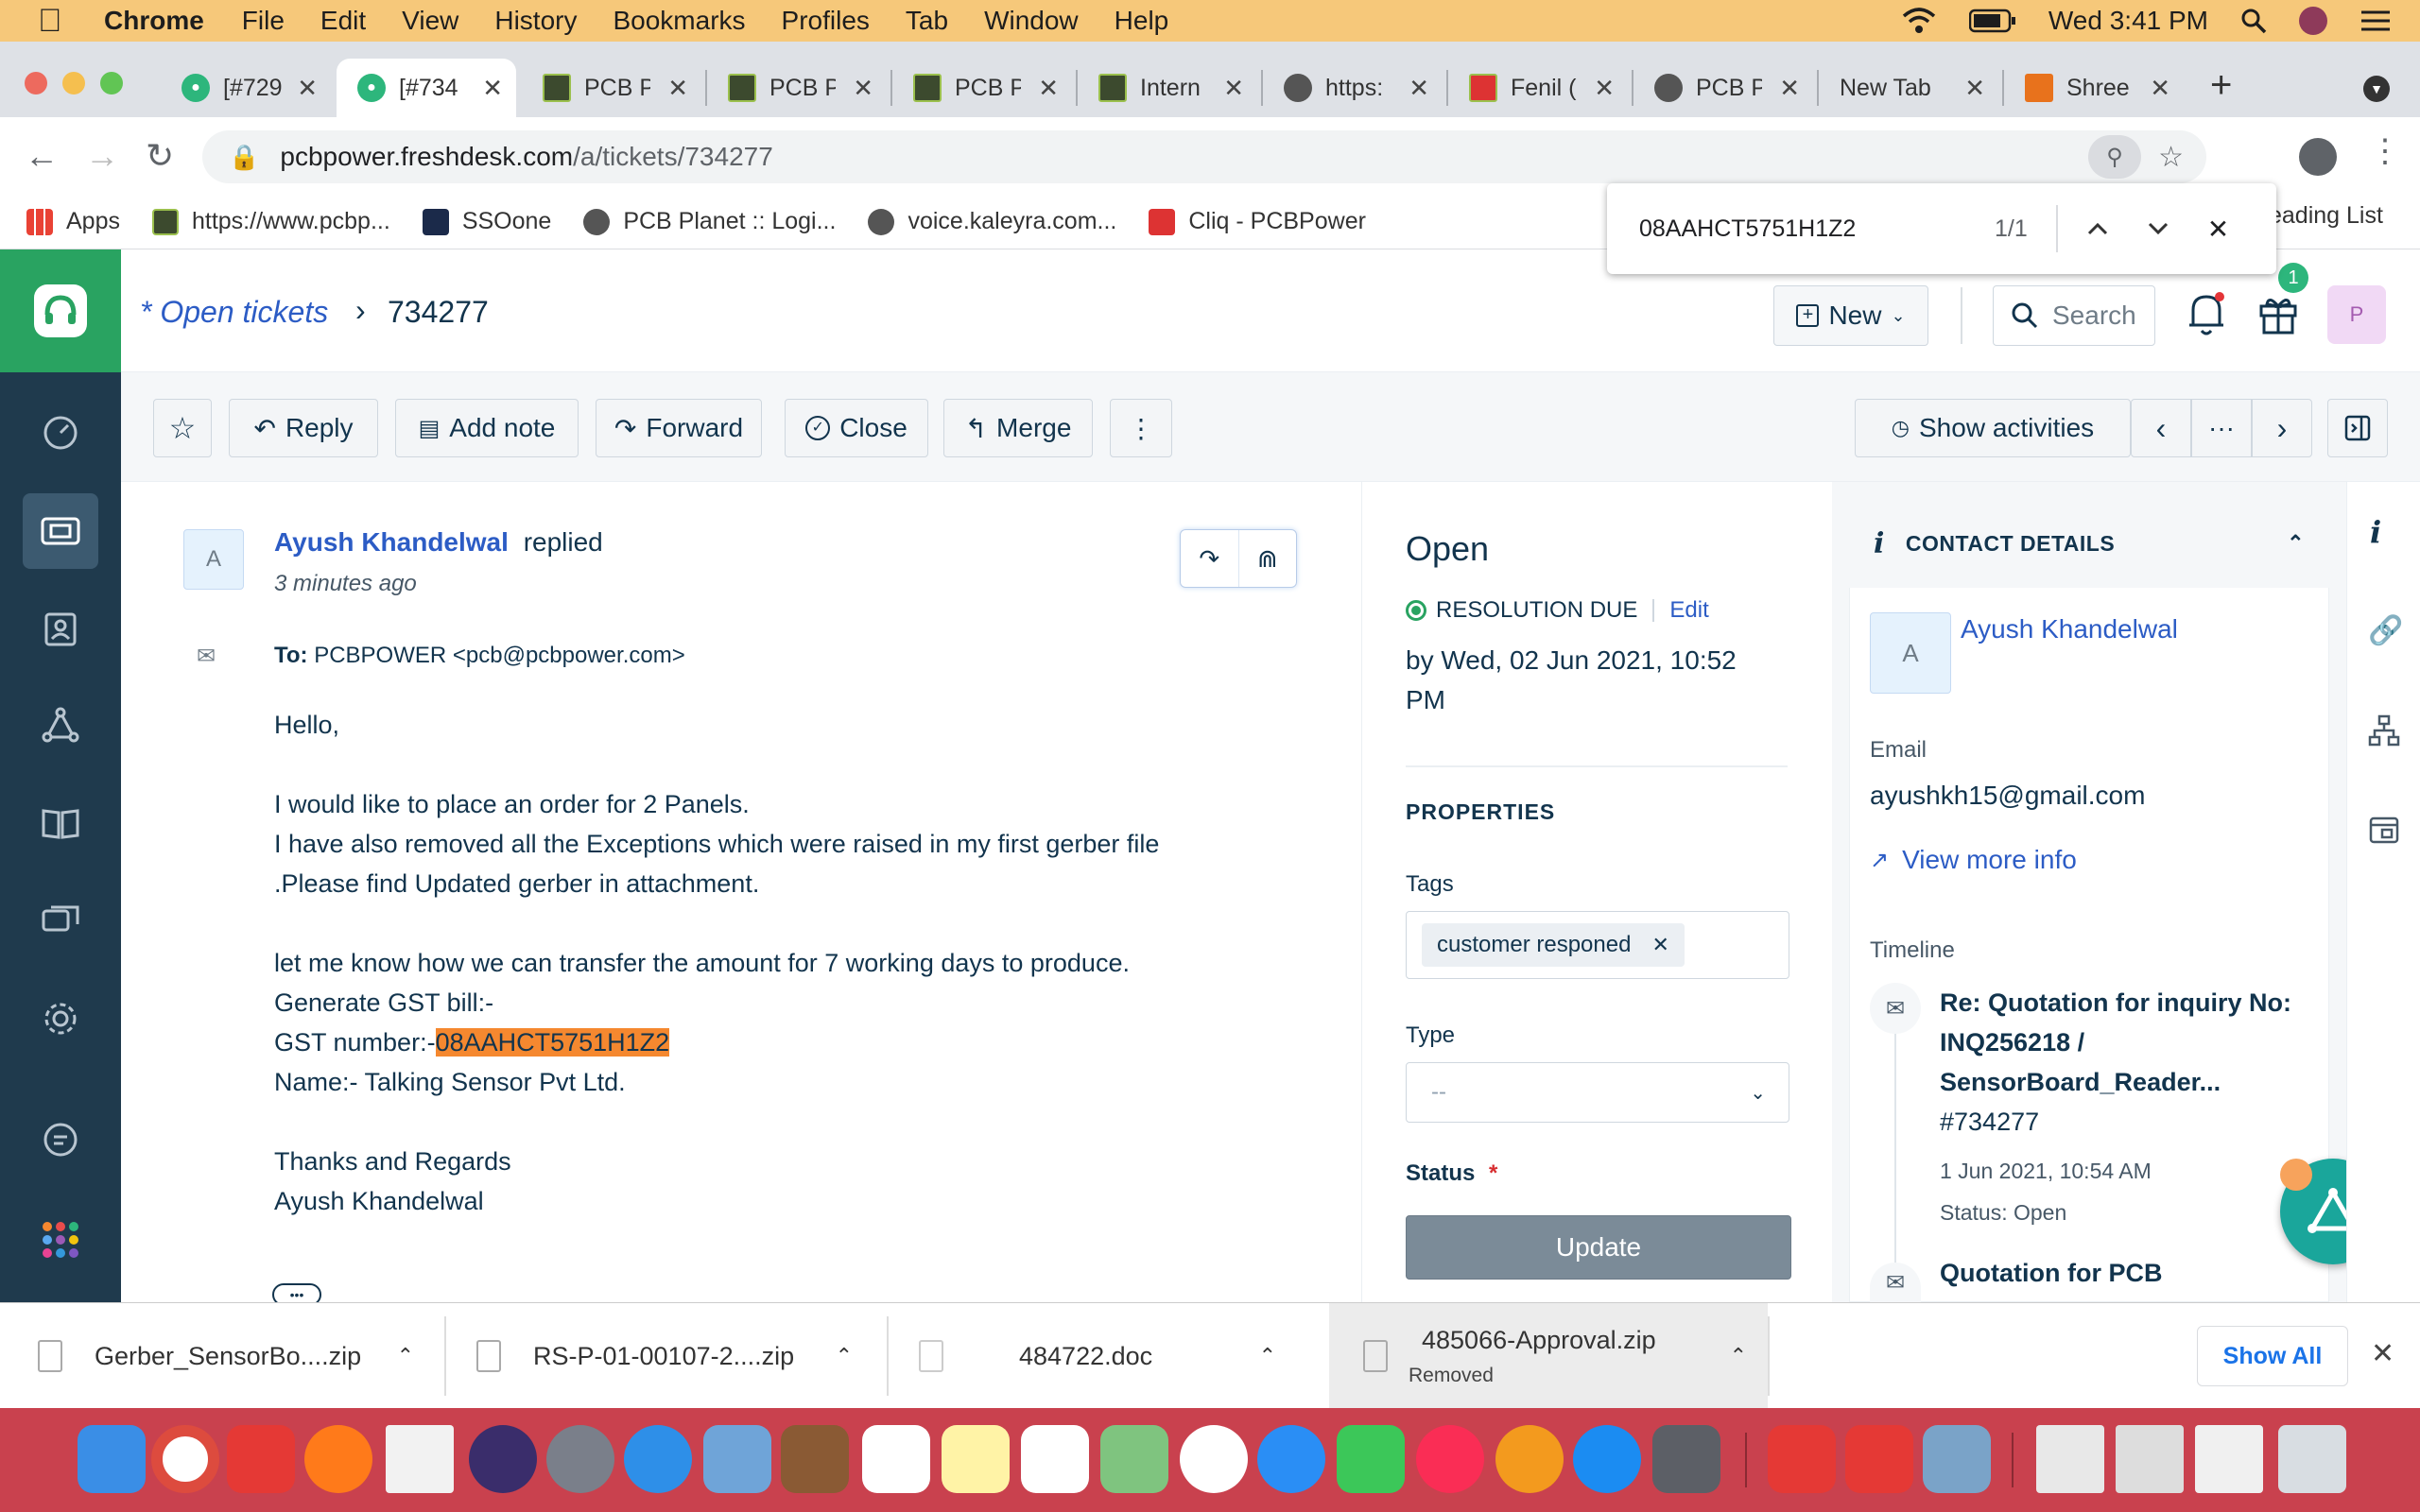 The width and height of the screenshot is (2420, 1512). Describe the element at coordinates (580, 1459) in the screenshot. I see `launchpad-icon` at that location.